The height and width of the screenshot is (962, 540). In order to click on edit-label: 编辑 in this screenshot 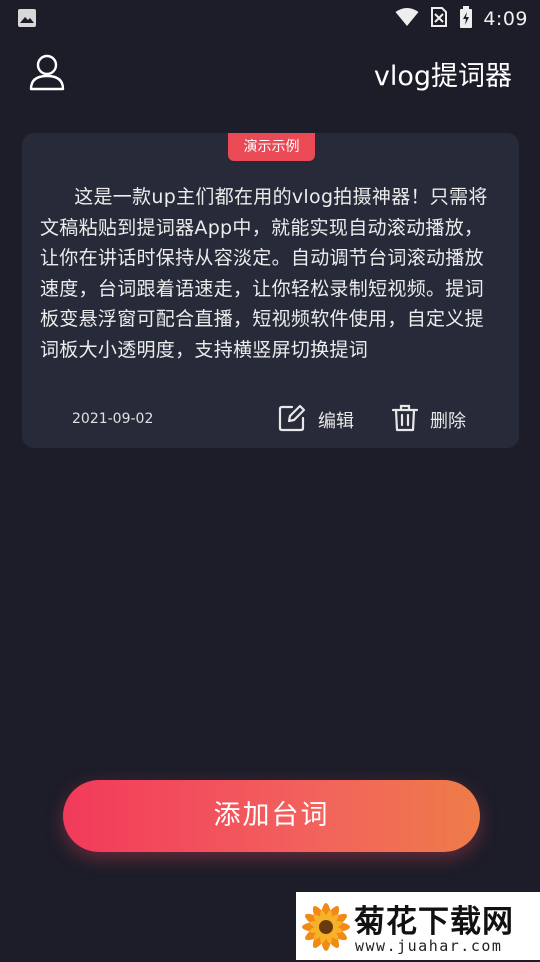, I will do `click(336, 421)`.